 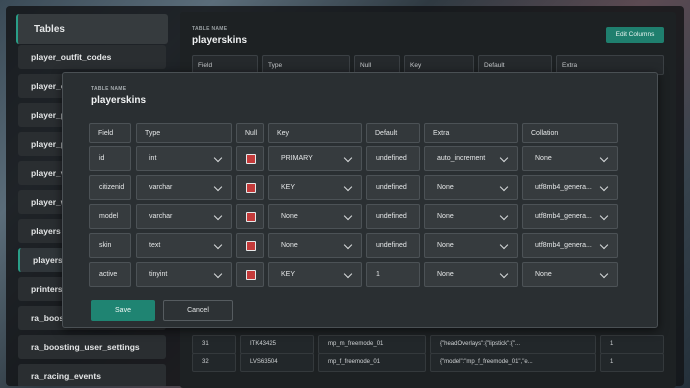 I want to click on extra-select: auto_increment, so click(x=471, y=158).